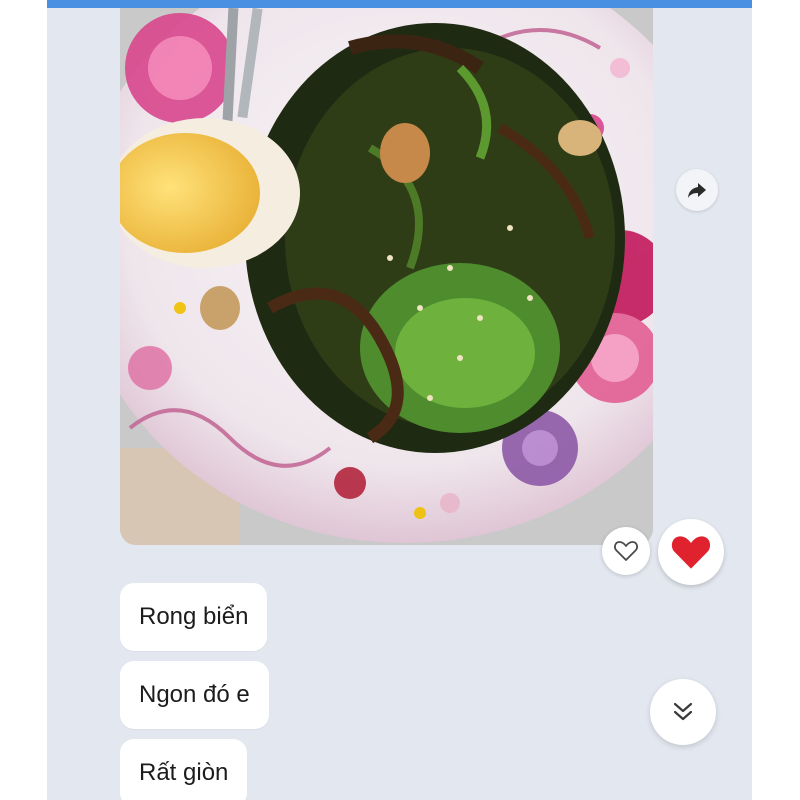 The height and width of the screenshot is (800, 800). I want to click on header-bar, so click(399, 4).